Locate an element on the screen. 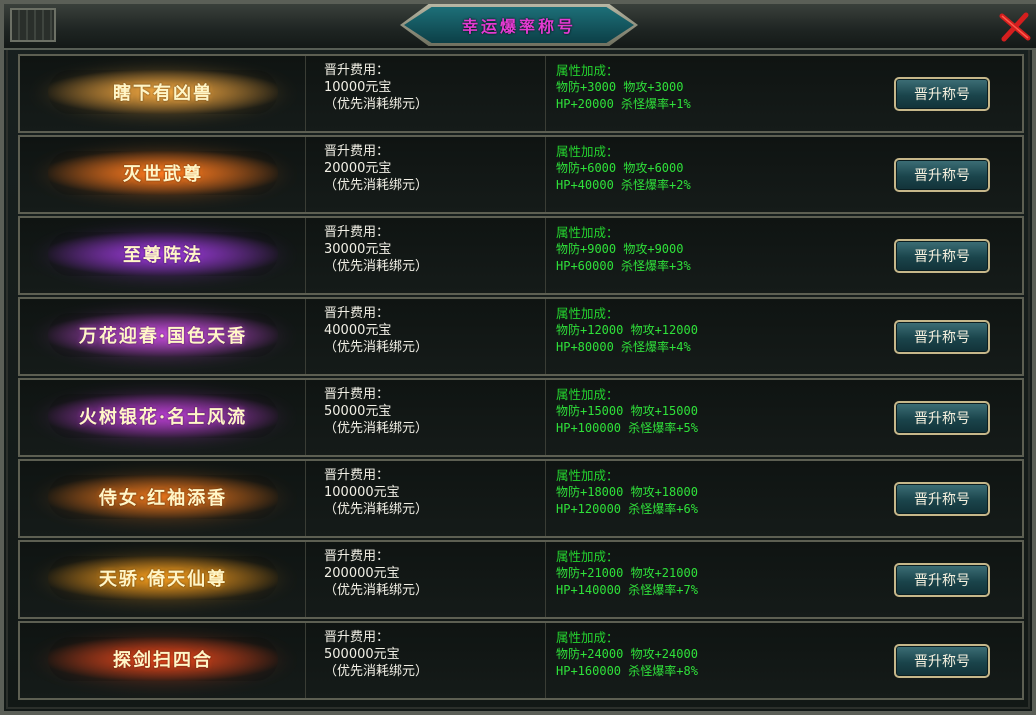 This screenshot has width=1036, height=715. cost-cell: 晋升费用： 200000元宝 （优先消耗绑元） is located at coordinates (426, 579).